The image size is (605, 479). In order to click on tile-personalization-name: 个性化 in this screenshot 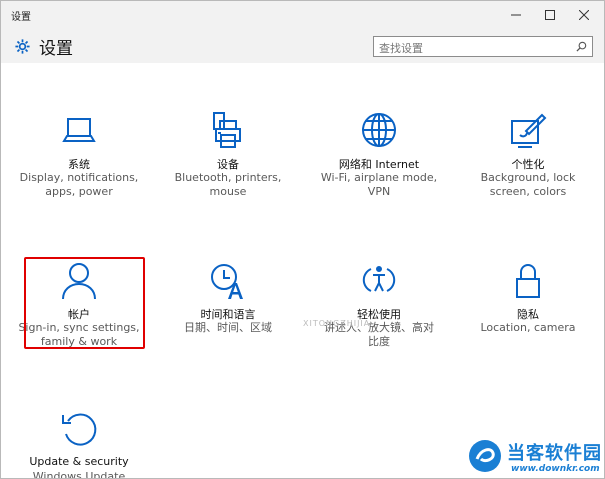, I will do `click(528, 164)`.